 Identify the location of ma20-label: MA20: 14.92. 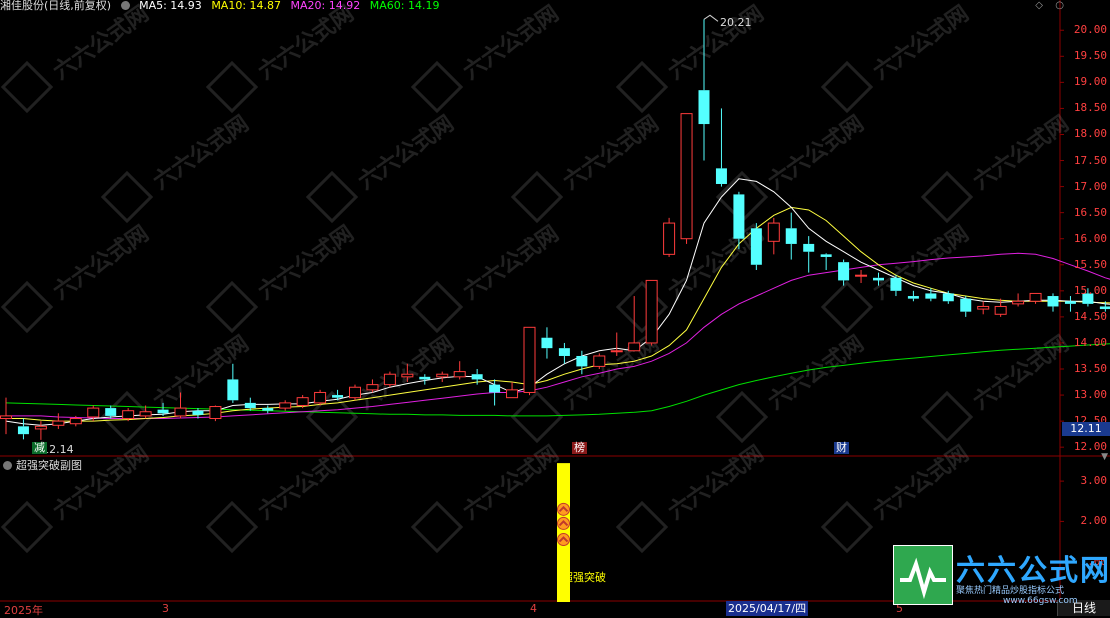
(326, 6).